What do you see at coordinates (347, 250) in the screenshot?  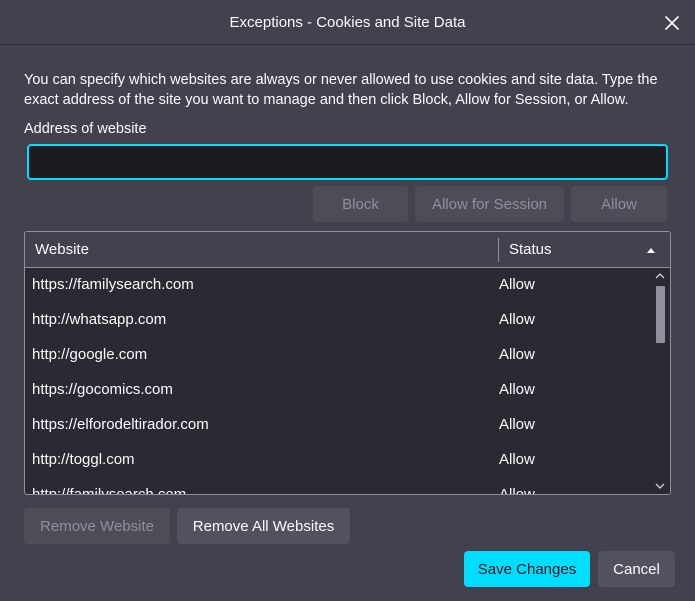 I see `table-header: Website Status` at bounding box center [347, 250].